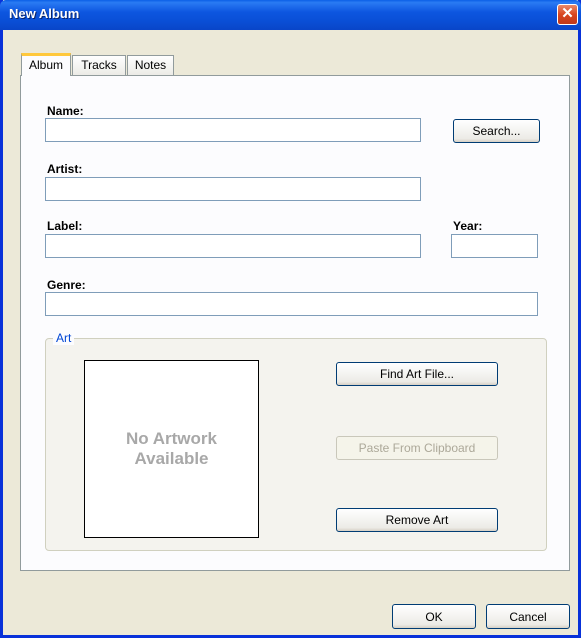 Image resolution: width=581 pixels, height=638 pixels. Describe the element at coordinates (528, 616) in the screenshot. I see `cancel-button: Cancel` at that location.